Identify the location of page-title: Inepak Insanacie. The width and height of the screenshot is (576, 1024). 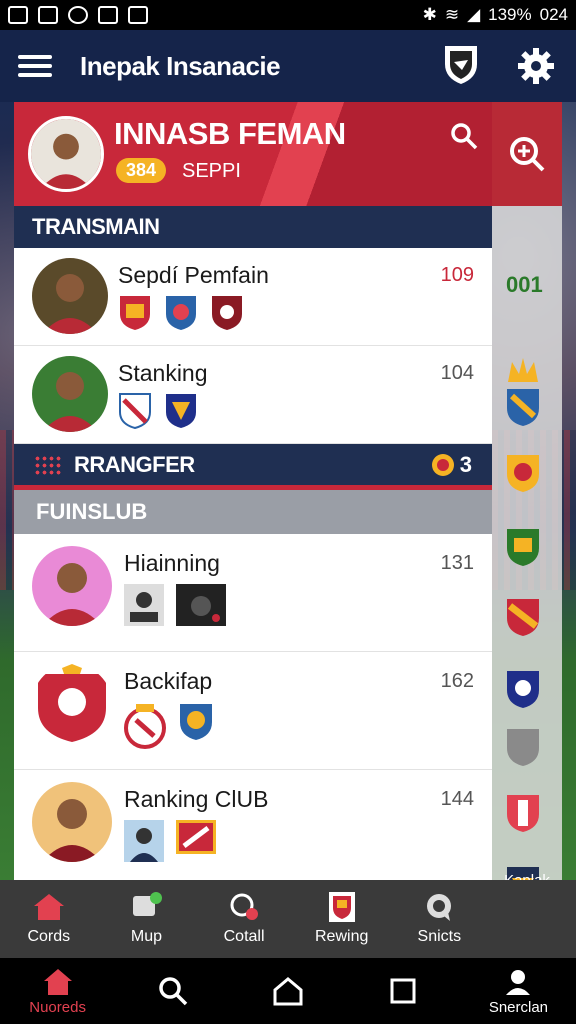
(180, 65).